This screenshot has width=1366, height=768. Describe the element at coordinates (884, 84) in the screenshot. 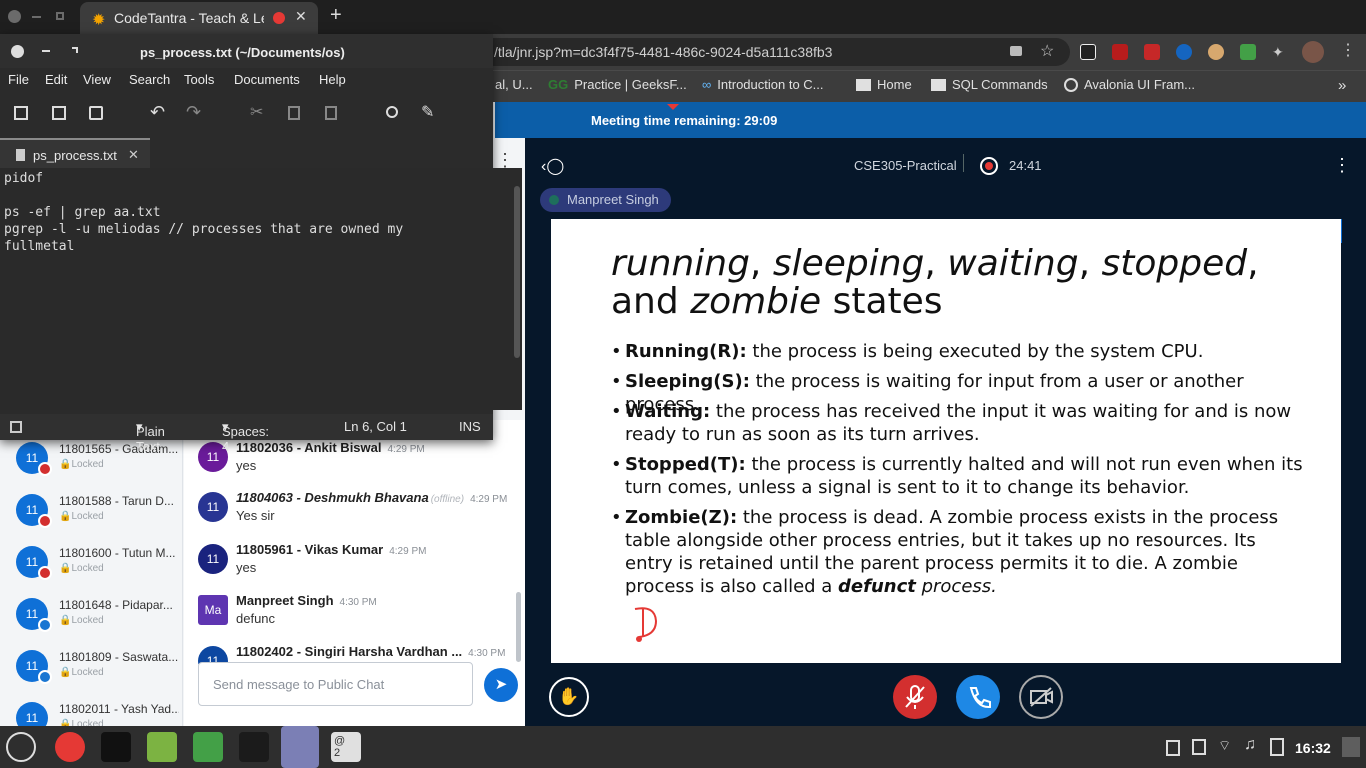

I see `bookmark-item: Home` at that location.